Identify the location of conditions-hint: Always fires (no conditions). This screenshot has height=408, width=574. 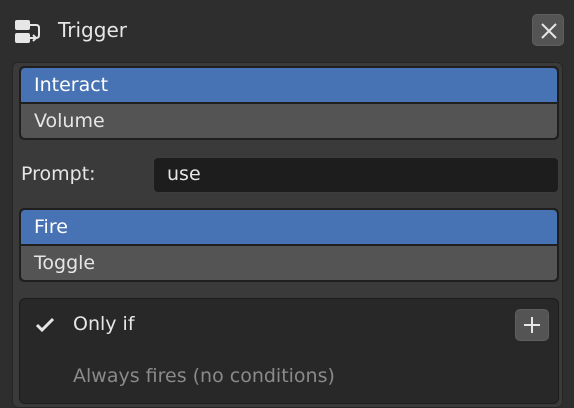
(204, 376).